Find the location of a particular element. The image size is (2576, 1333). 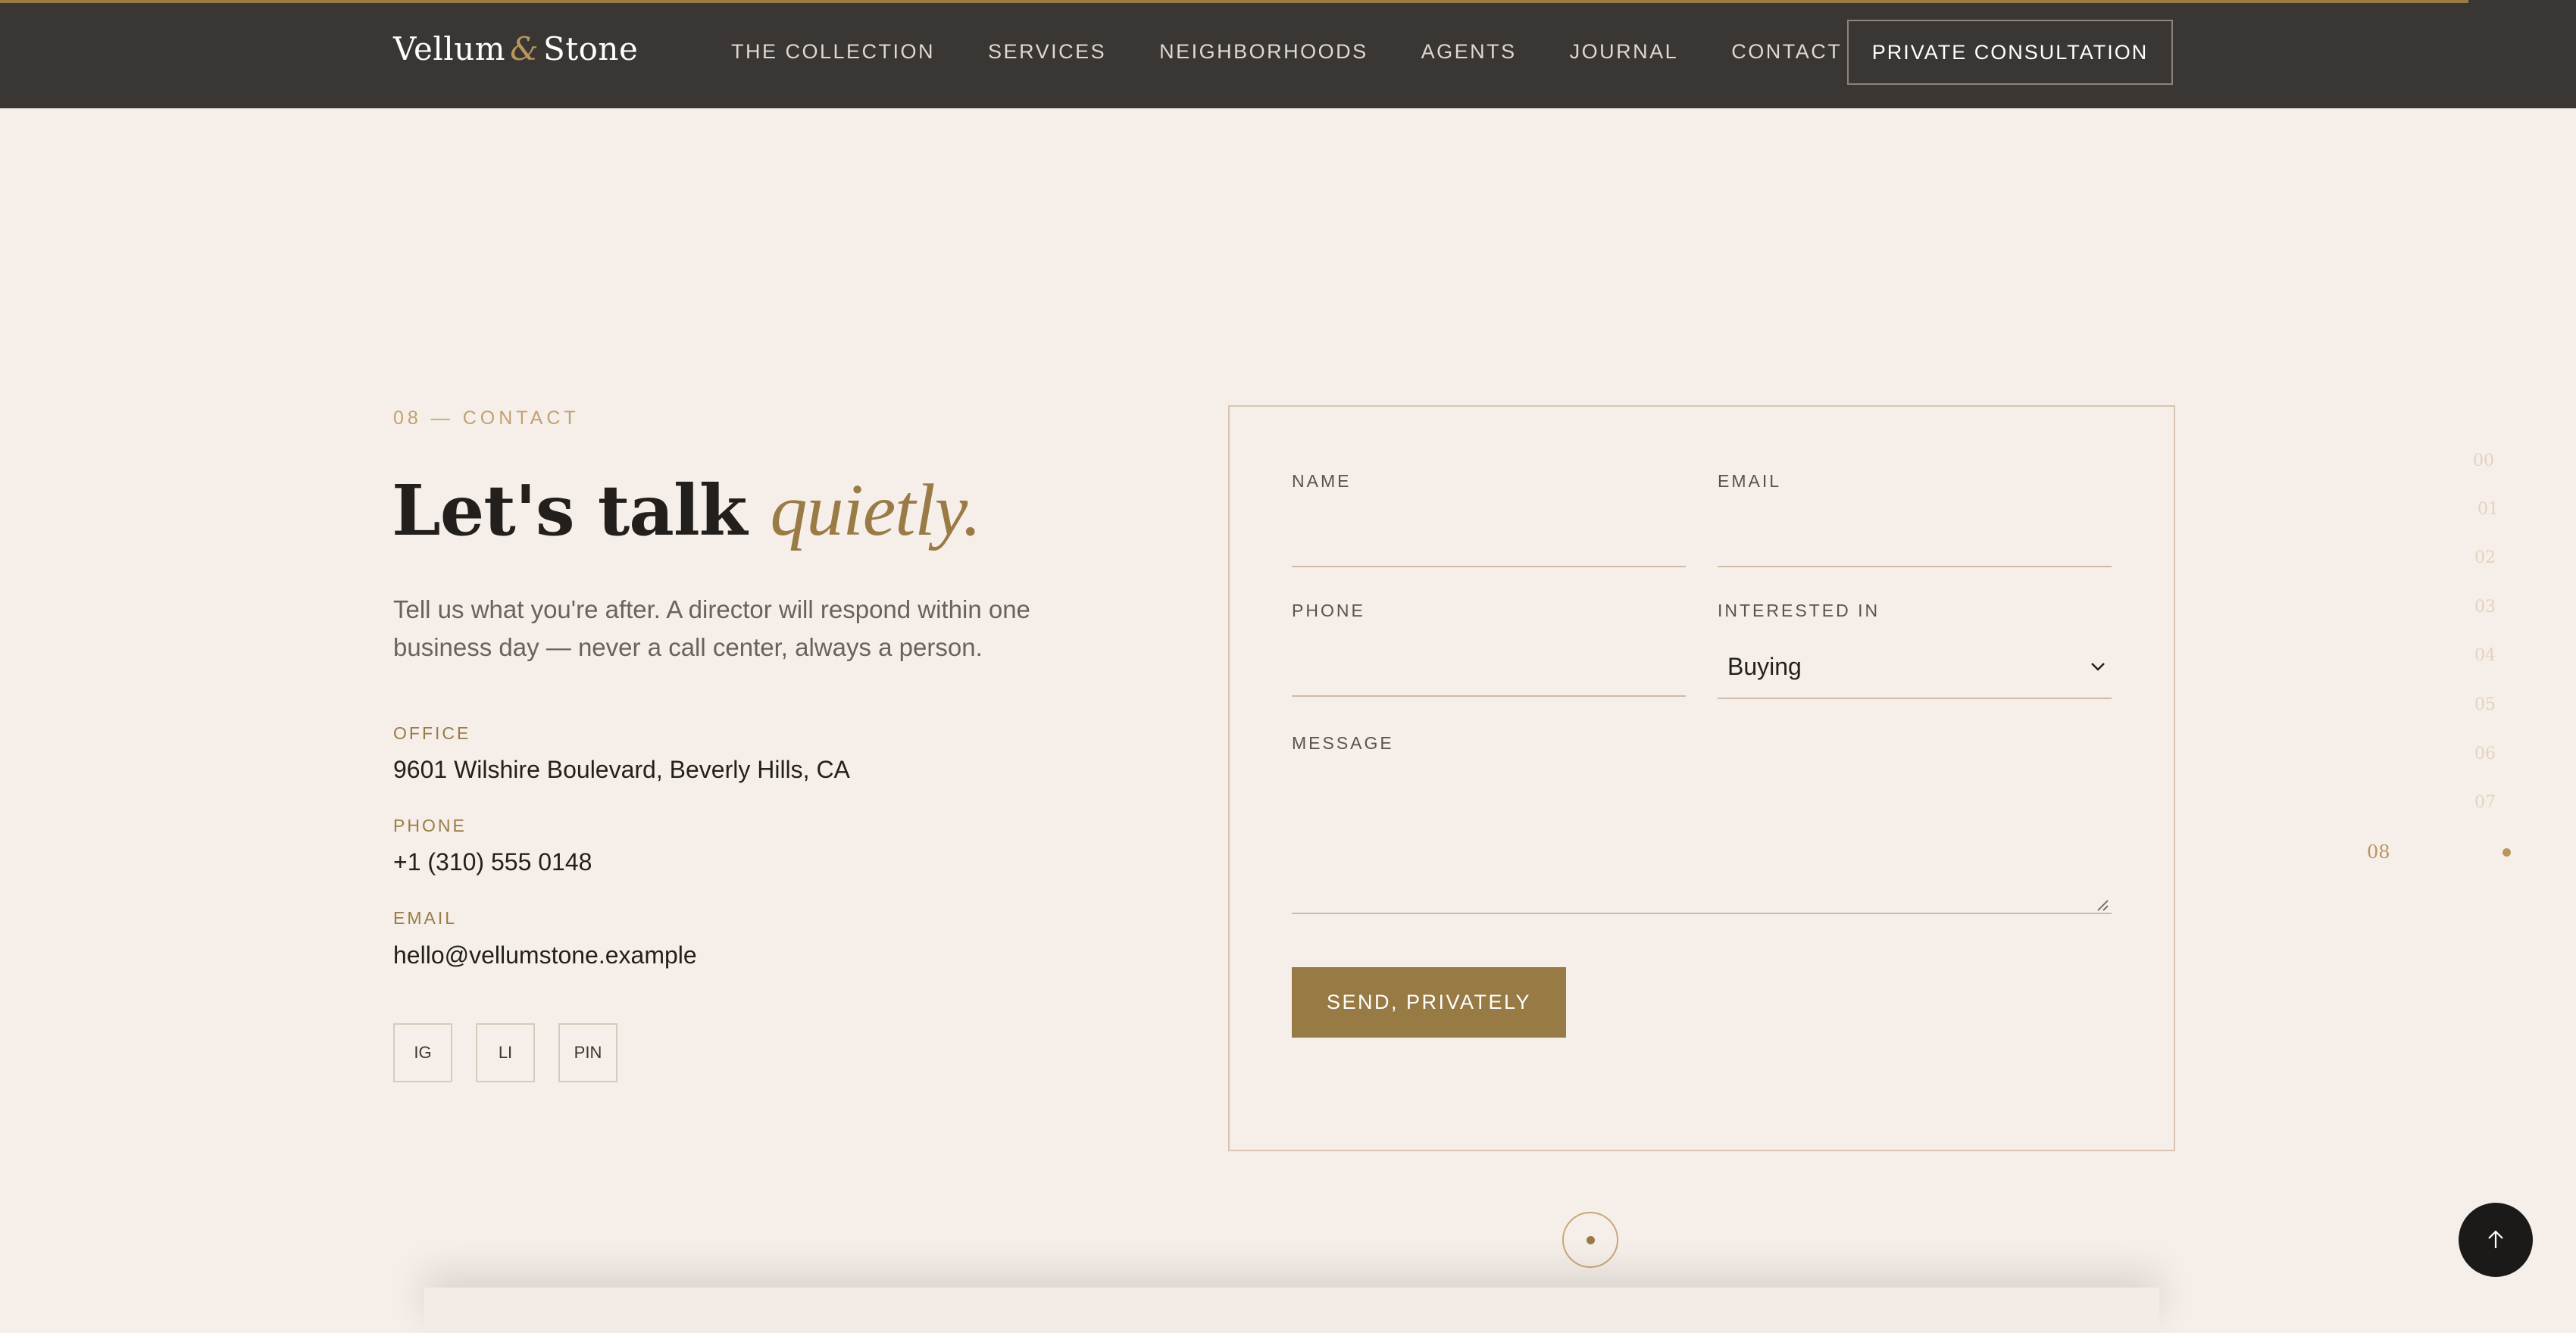

send-button: SEND, PRIVATELY is located at coordinates (1429, 1002).